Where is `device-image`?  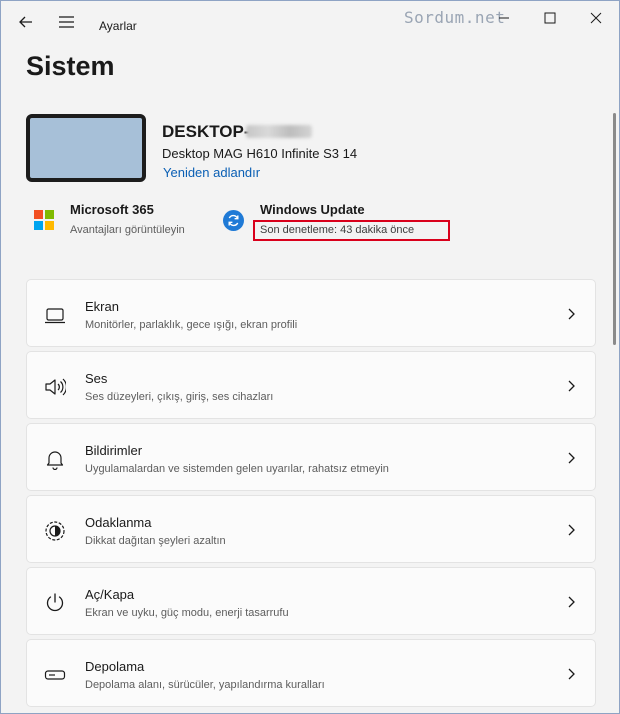 device-image is located at coordinates (86, 148).